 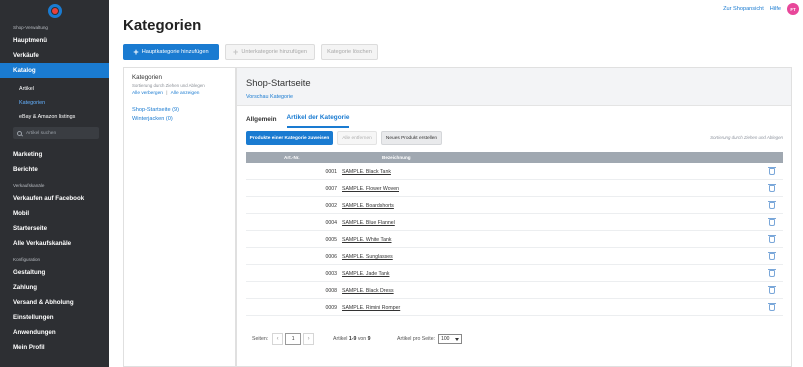 What do you see at coordinates (367, 257) in the screenshot?
I see `product-name-link: SAMPLE. Sunglasses` at bounding box center [367, 257].